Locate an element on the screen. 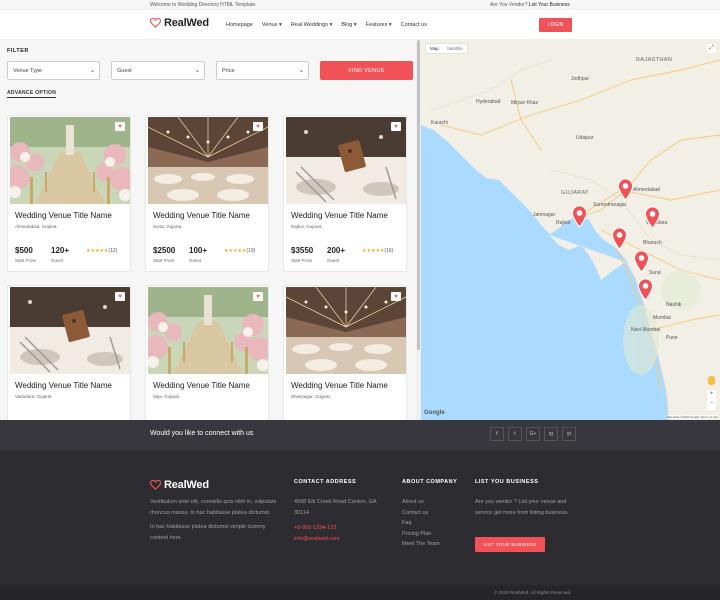 The width and height of the screenshot is (720, 600). login-button: LOGIN is located at coordinates (555, 25).